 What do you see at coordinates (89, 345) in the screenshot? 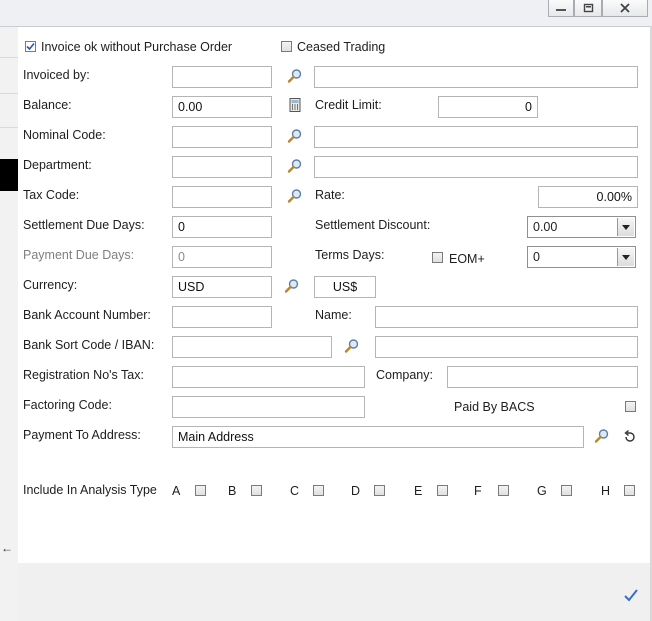
I see `bank-sort-code-label: Bank Sort Code / IBAN:` at bounding box center [89, 345].